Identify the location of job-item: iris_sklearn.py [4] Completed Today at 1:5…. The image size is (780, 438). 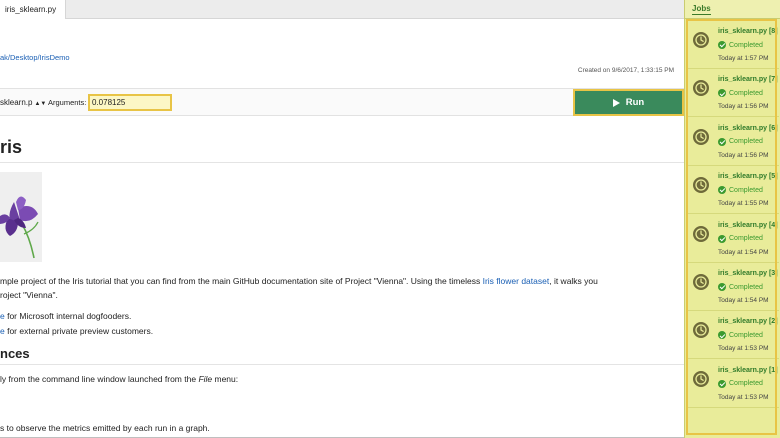
(733, 239).